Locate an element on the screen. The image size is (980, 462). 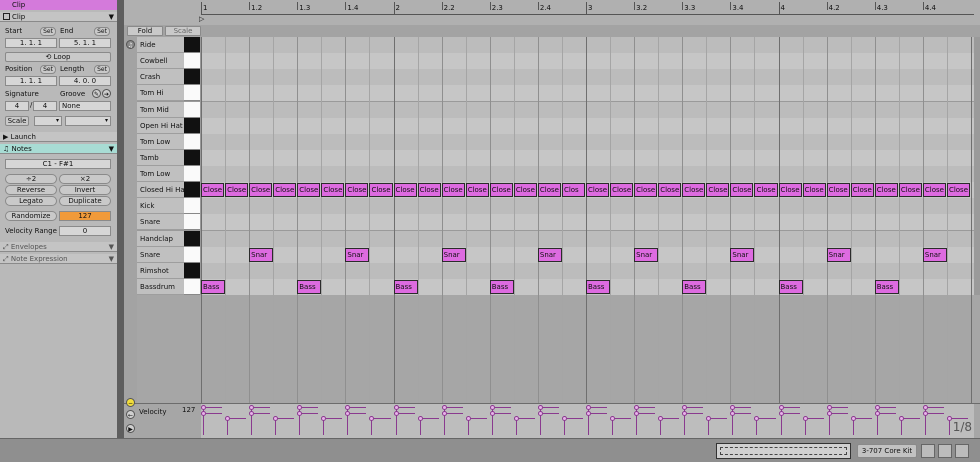
loop-start-marker-icon: ▷ is located at coordinates (201, 19).